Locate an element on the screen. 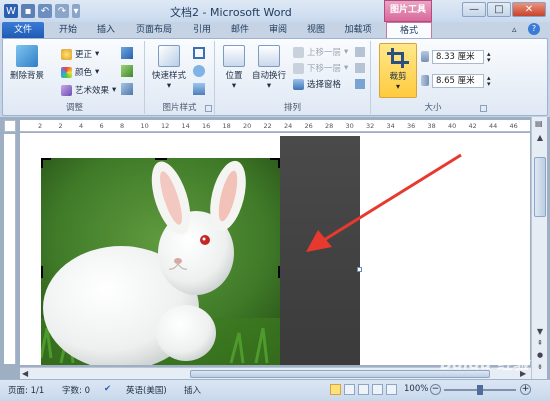 Image resolution: width=550 pixels, height=401 pixels. dropdown-icon: ▾ is located at coordinates (234, 86).